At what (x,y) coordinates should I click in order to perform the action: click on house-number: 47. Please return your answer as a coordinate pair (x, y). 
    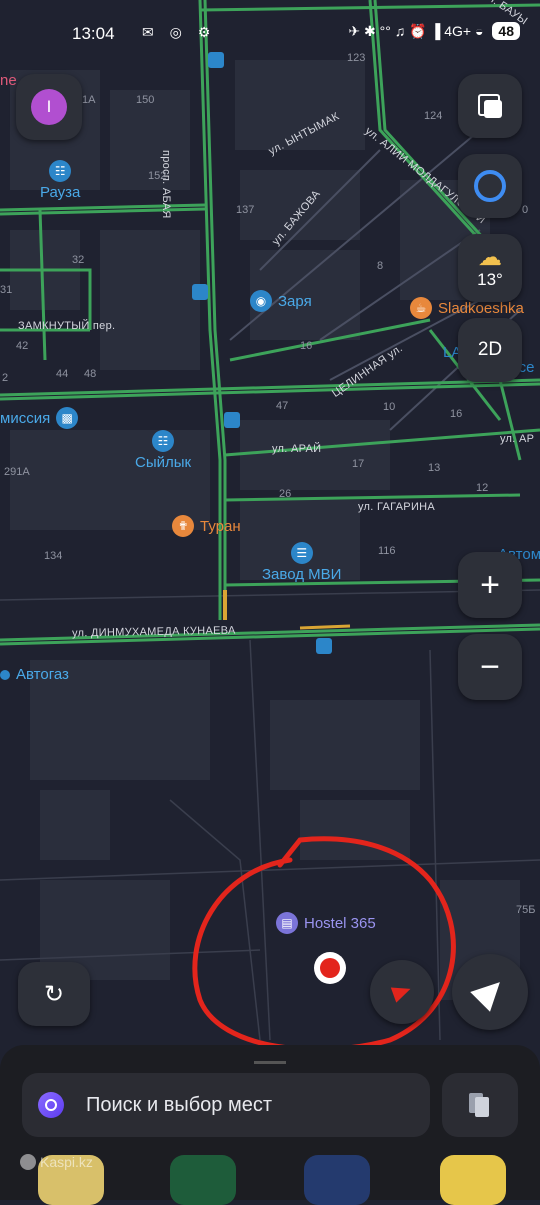
    Looking at the image, I should click on (282, 406).